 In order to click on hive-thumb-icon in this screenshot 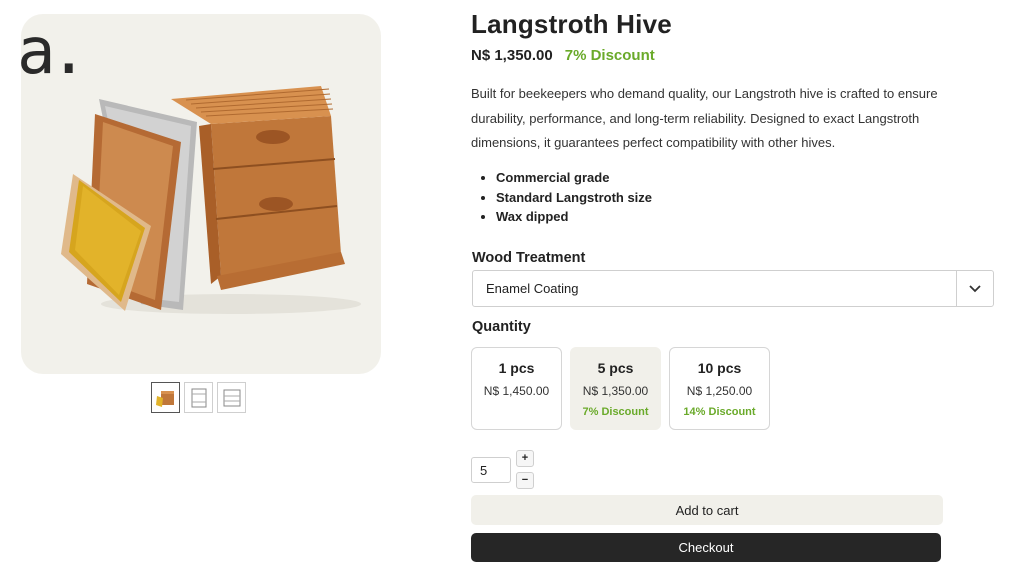, I will do `click(164, 398)`.